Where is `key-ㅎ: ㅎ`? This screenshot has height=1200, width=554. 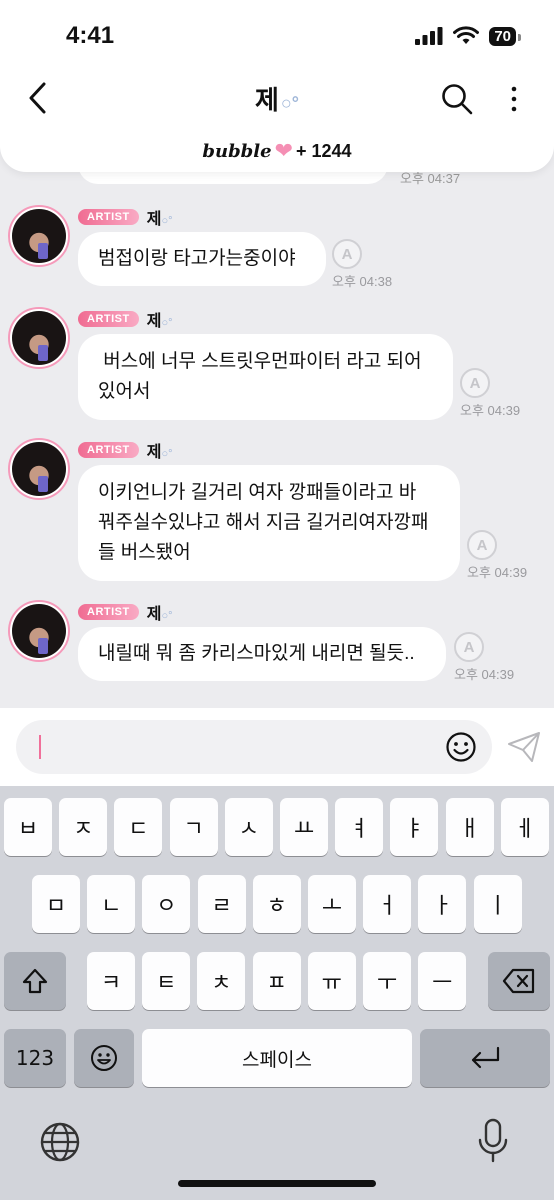 key-ㅎ: ㅎ is located at coordinates (276, 904).